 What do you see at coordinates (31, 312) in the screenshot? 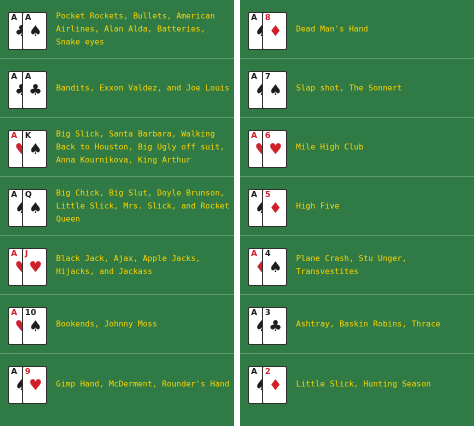
I see `card-rank: 10` at bounding box center [31, 312].